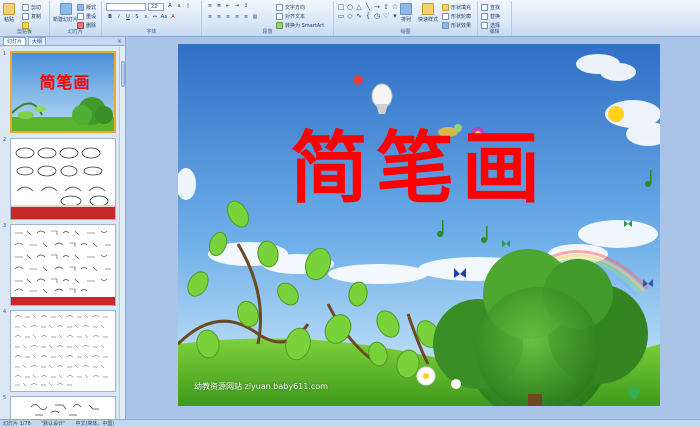  I want to click on replace-button: 替换, so click(490, 16).